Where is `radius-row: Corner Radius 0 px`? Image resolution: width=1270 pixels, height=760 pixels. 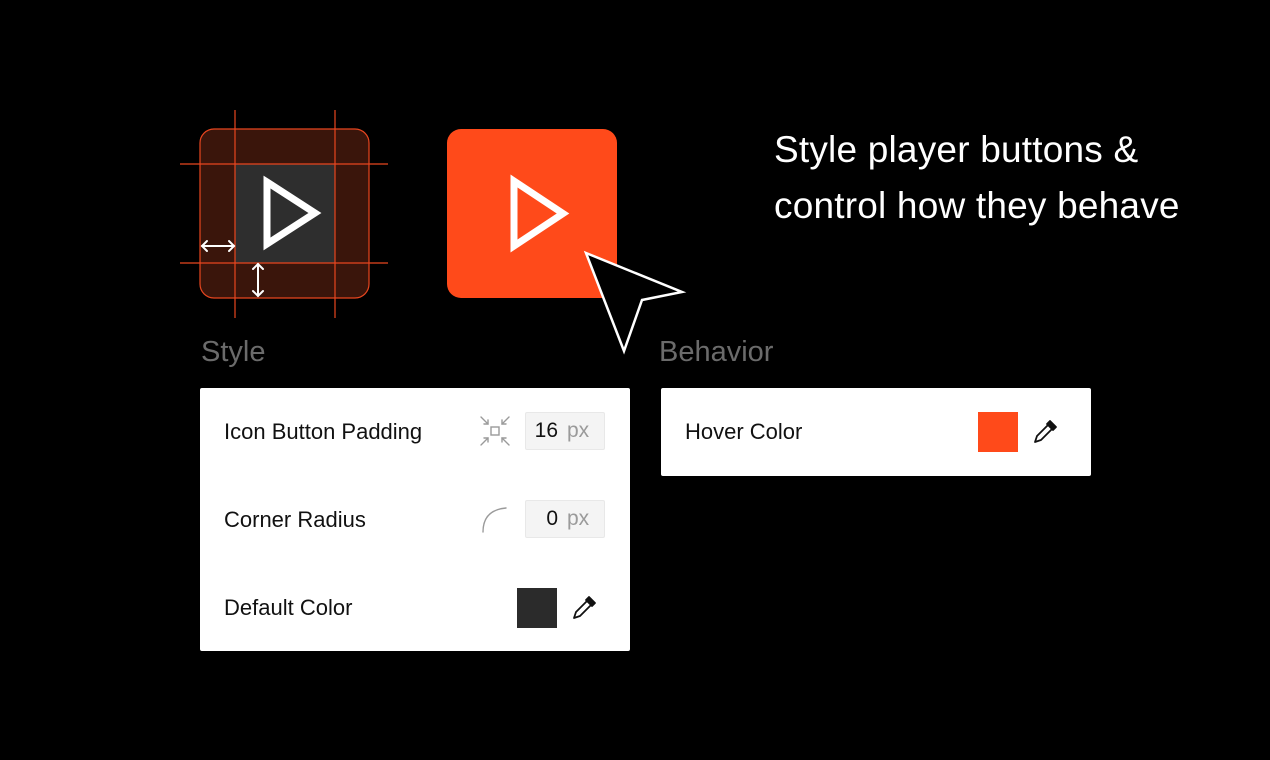 radius-row: Corner Radius 0 px is located at coordinates (415, 520).